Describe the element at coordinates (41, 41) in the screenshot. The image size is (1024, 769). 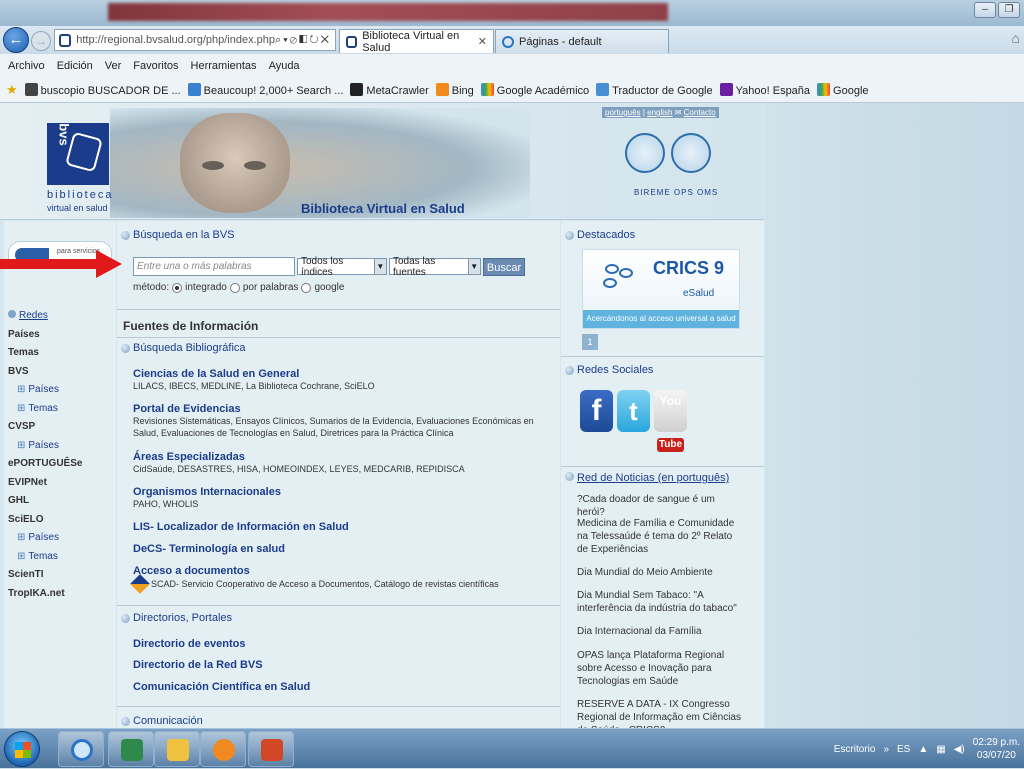
I see `forward-button: →` at that location.